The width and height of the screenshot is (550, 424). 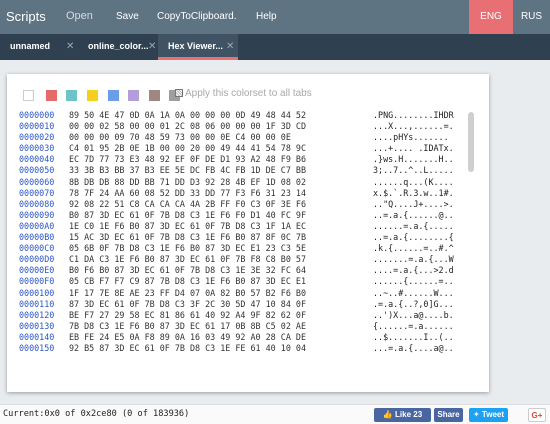 I want to click on tab-unnamed: unnamed ✕, so click(x=40, y=47).